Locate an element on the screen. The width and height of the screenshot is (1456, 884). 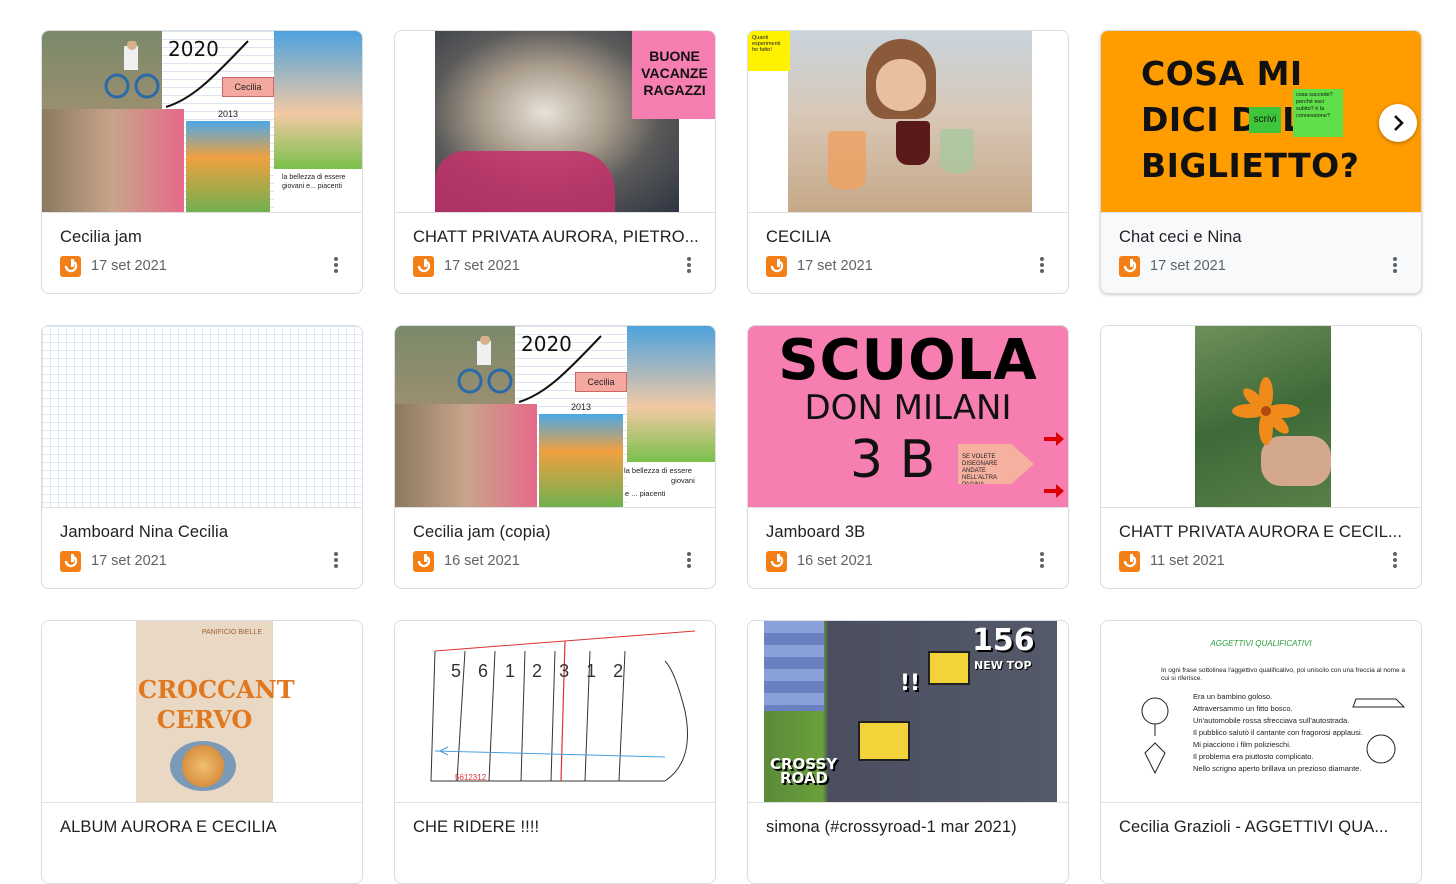
sticky-note: BUONE VACANZE RAGAZZI is located at coordinates (673, 75).